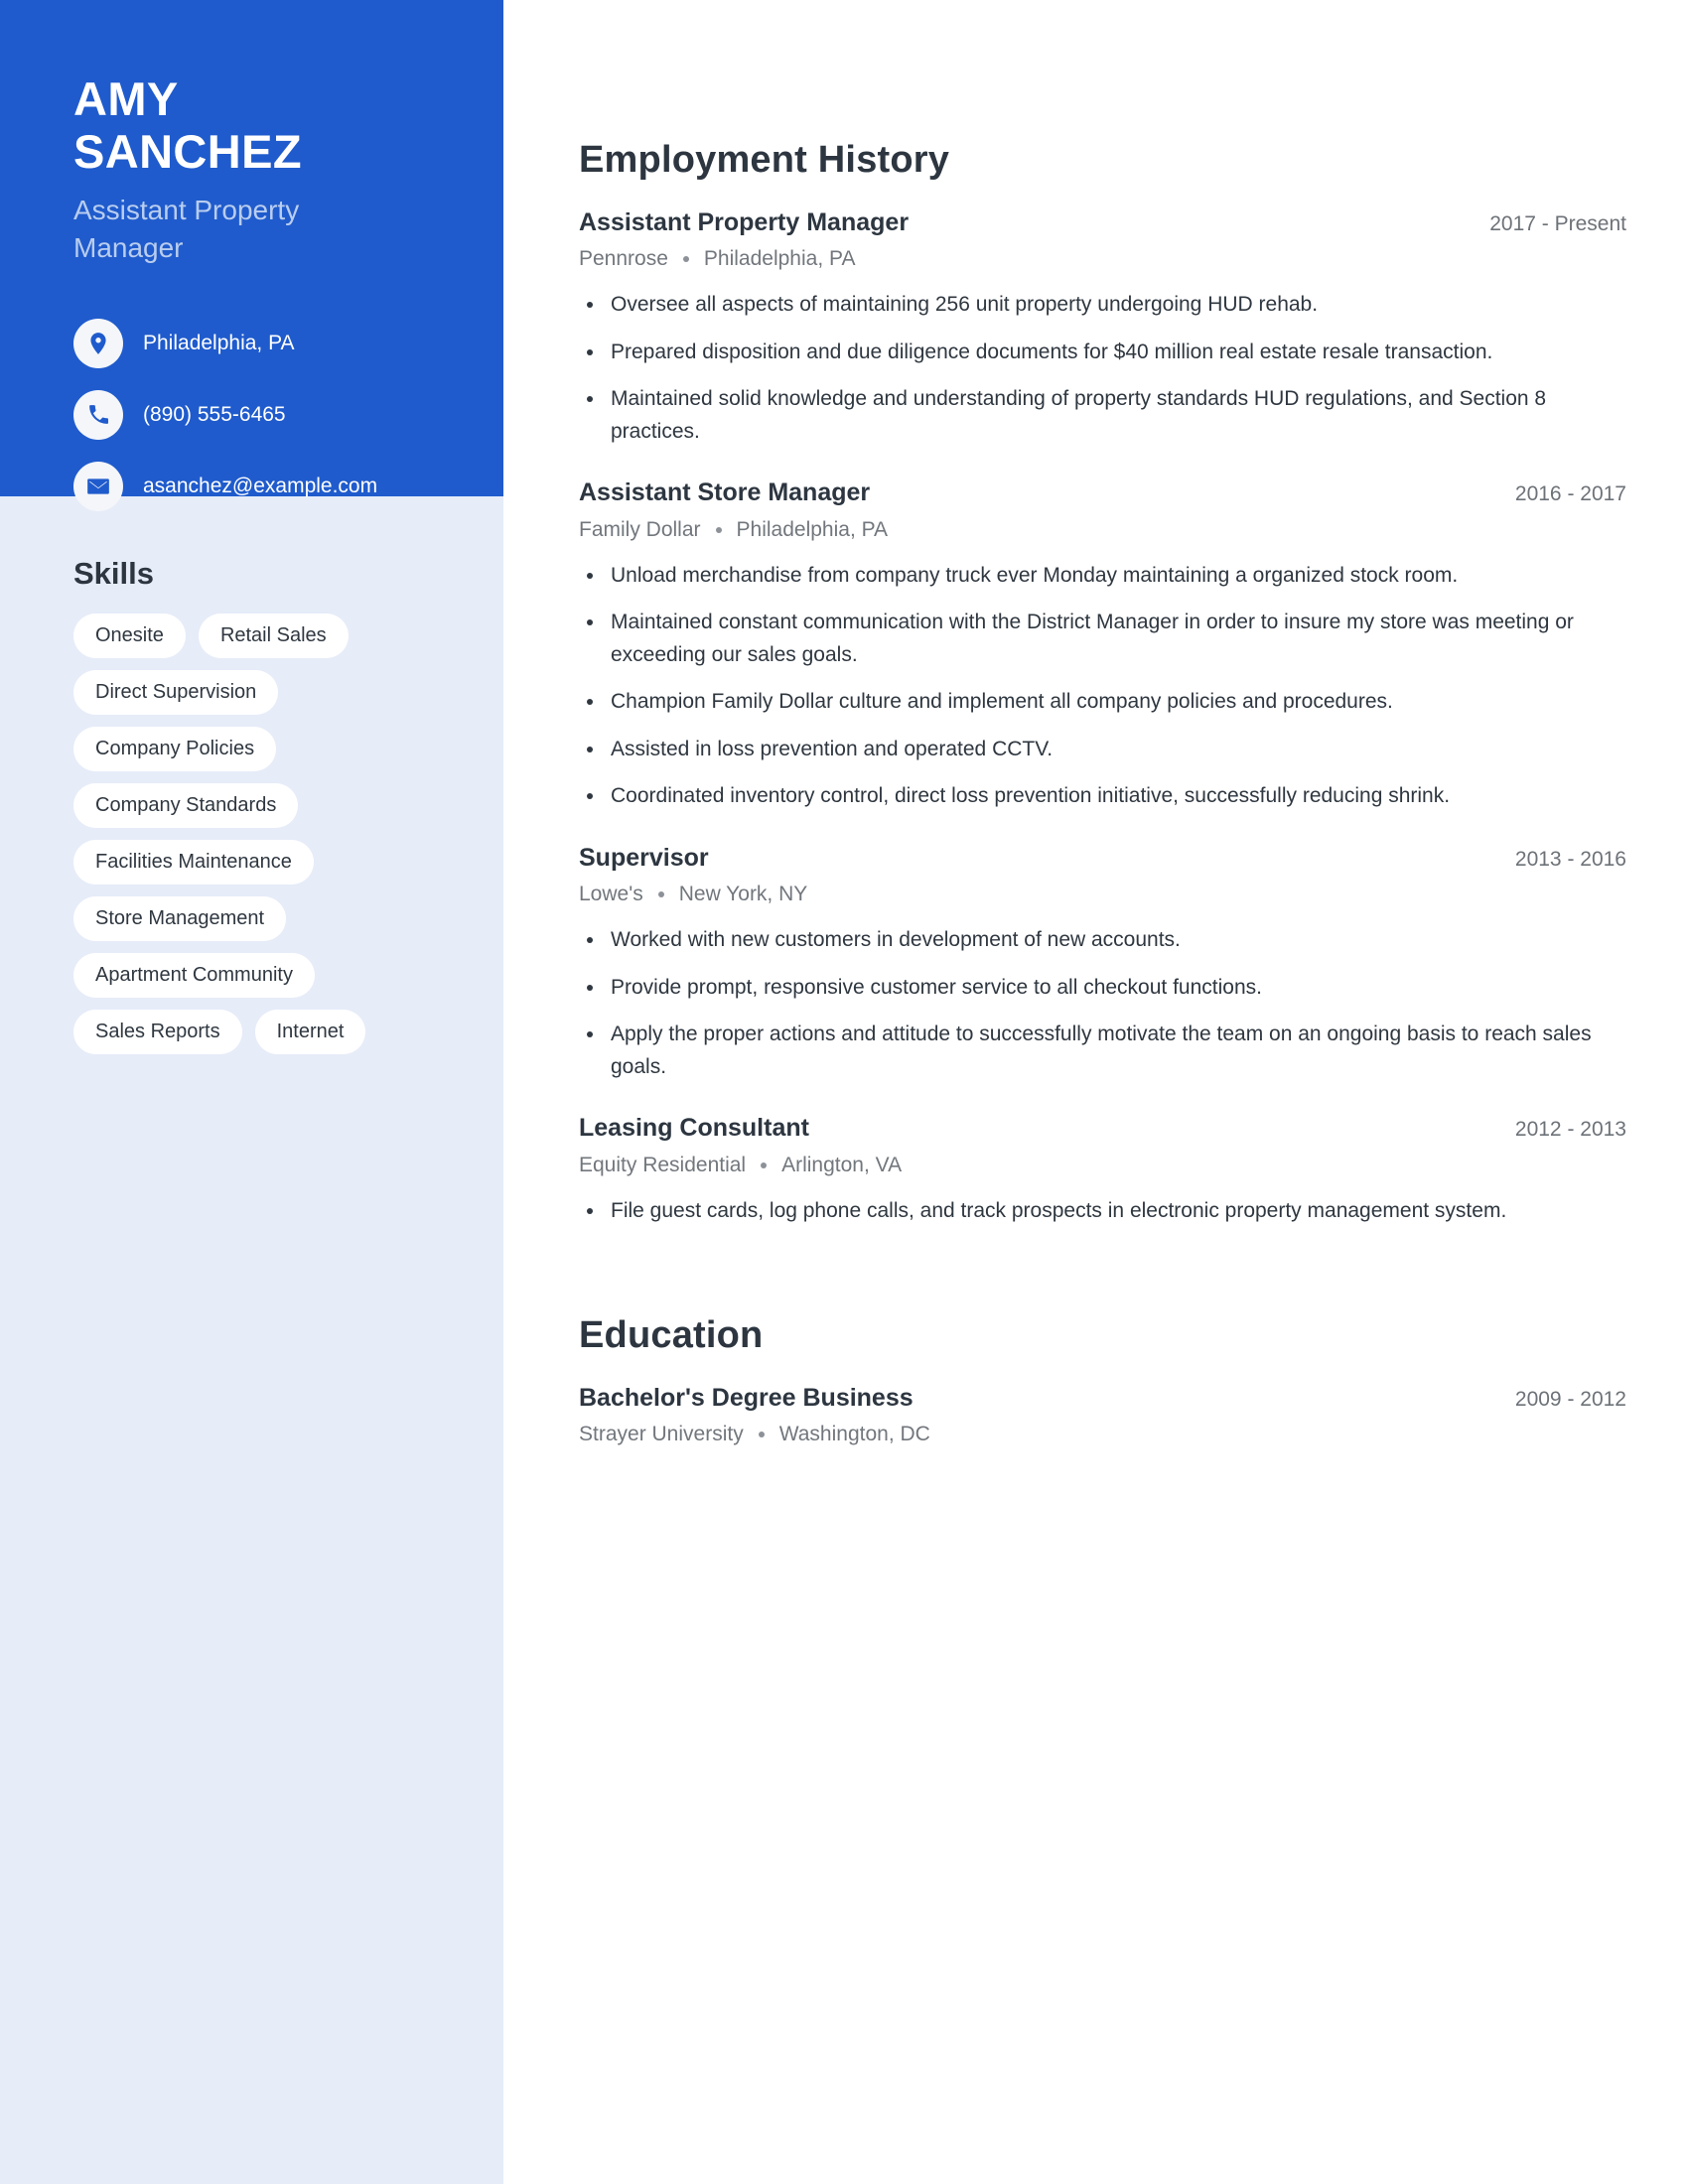 Image resolution: width=1688 pixels, height=2184 pixels. Describe the element at coordinates (725, 492) in the screenshot. I see `entry-role: Assistant Store Manager` at that location.